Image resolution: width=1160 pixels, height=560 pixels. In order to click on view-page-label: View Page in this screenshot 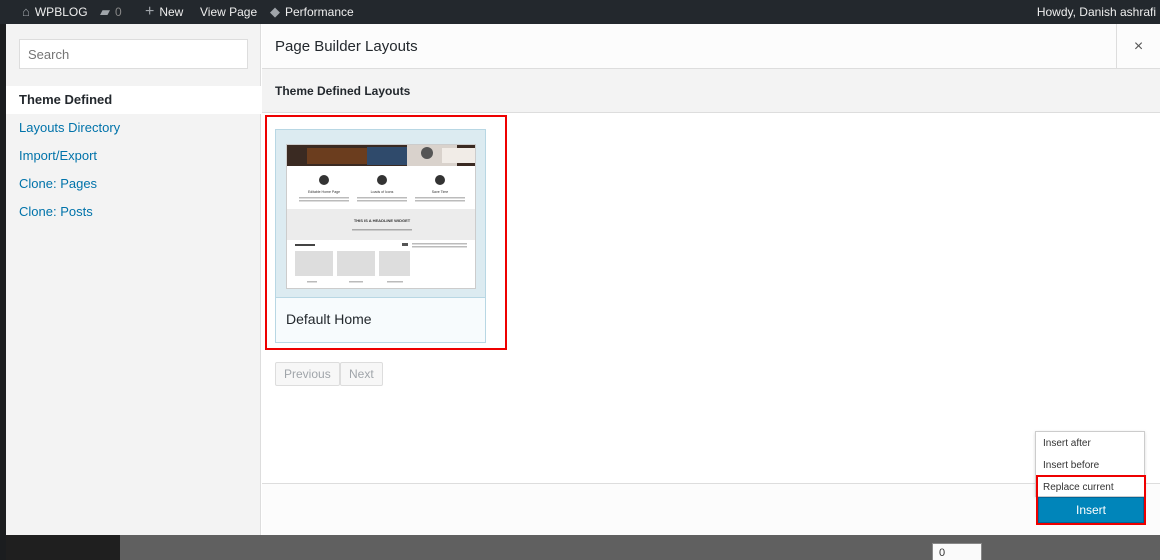, I will do `click(229, 12)`.